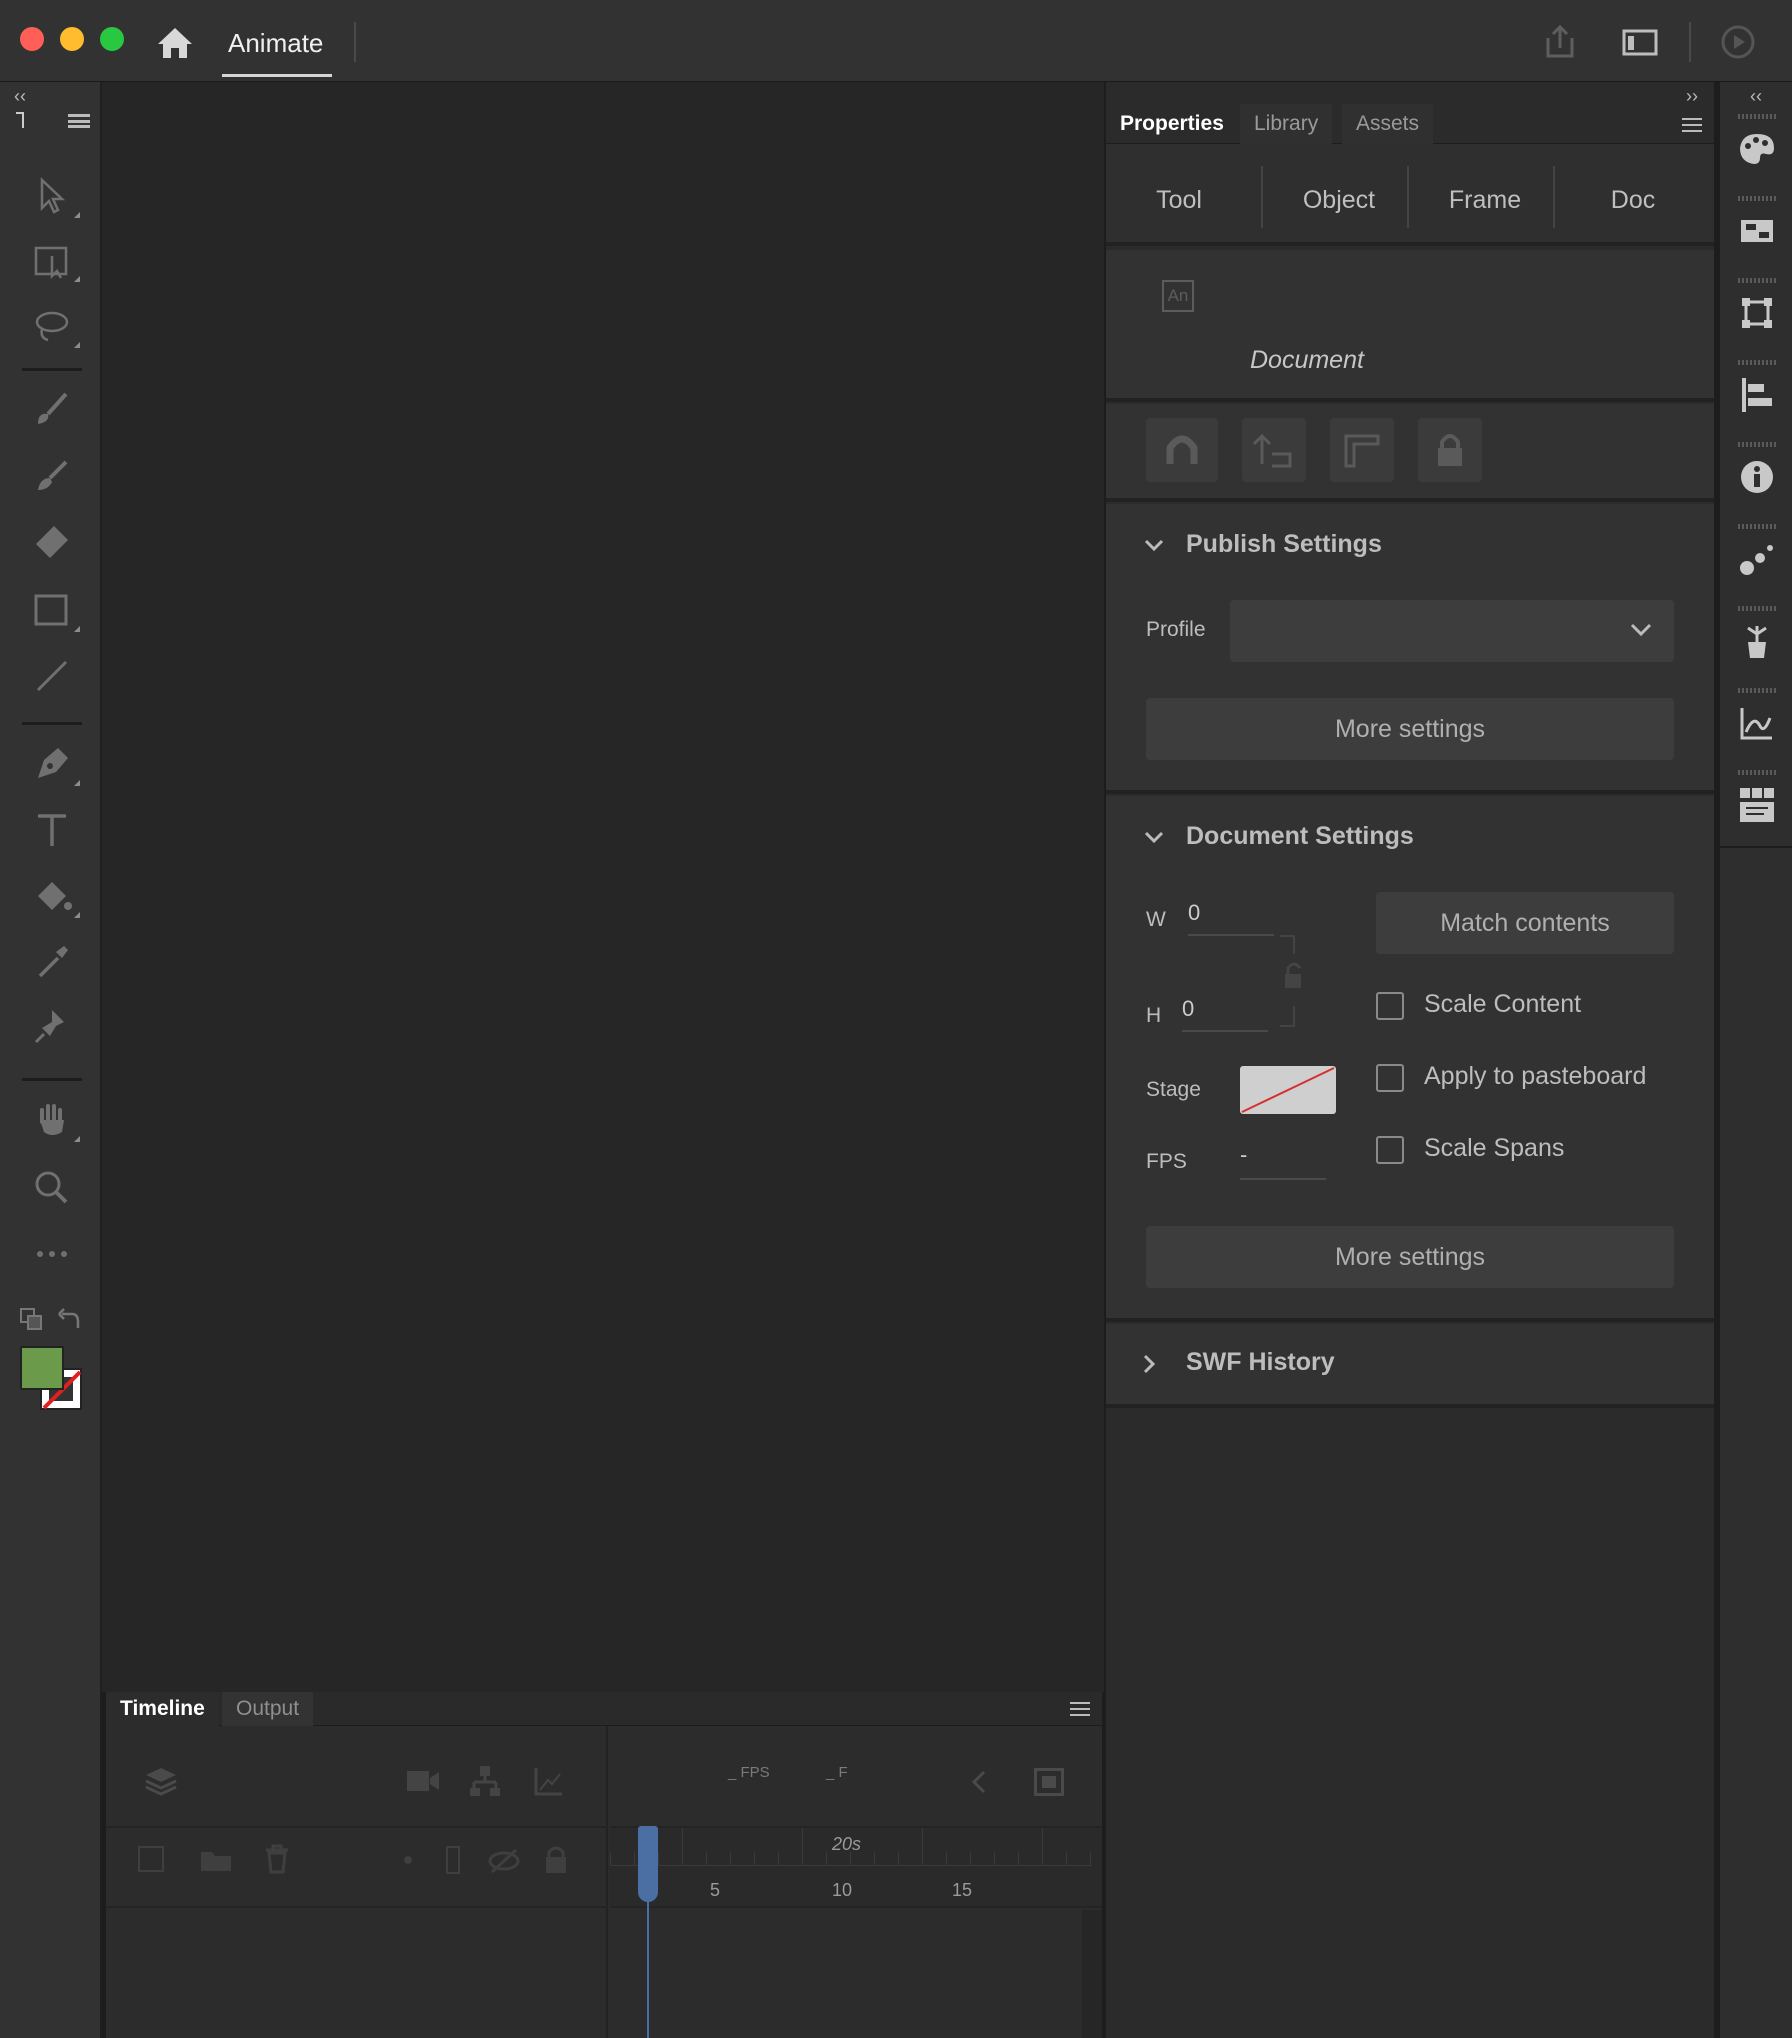 This screenshot has width=1792, height=2038. What do you see at coordinates (55, 764) in the screenshot?
I see `pen-icon` at bounding box center [55, 764].